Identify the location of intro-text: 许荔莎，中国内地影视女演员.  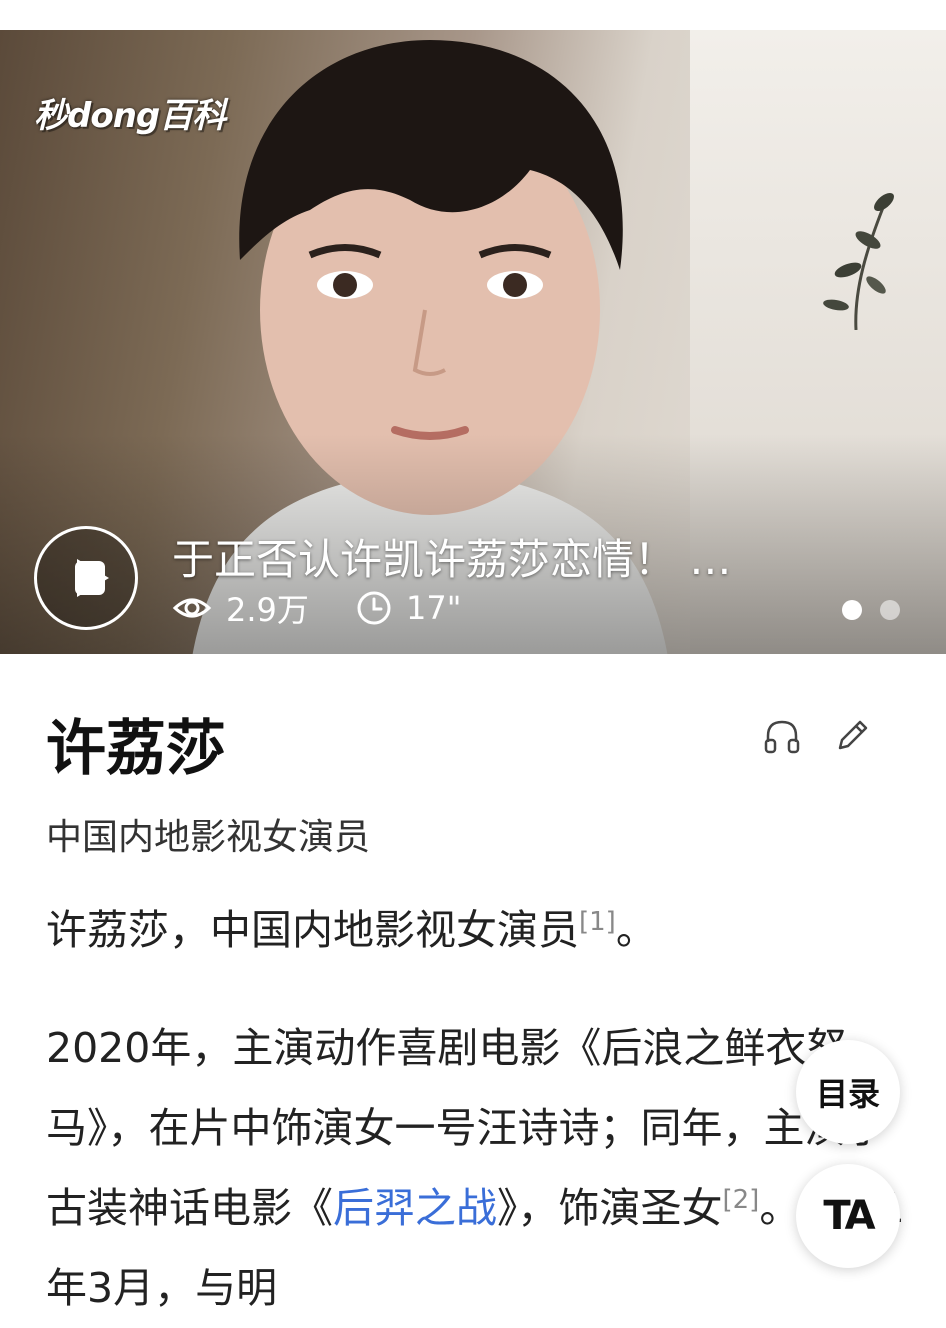
(312, 930).